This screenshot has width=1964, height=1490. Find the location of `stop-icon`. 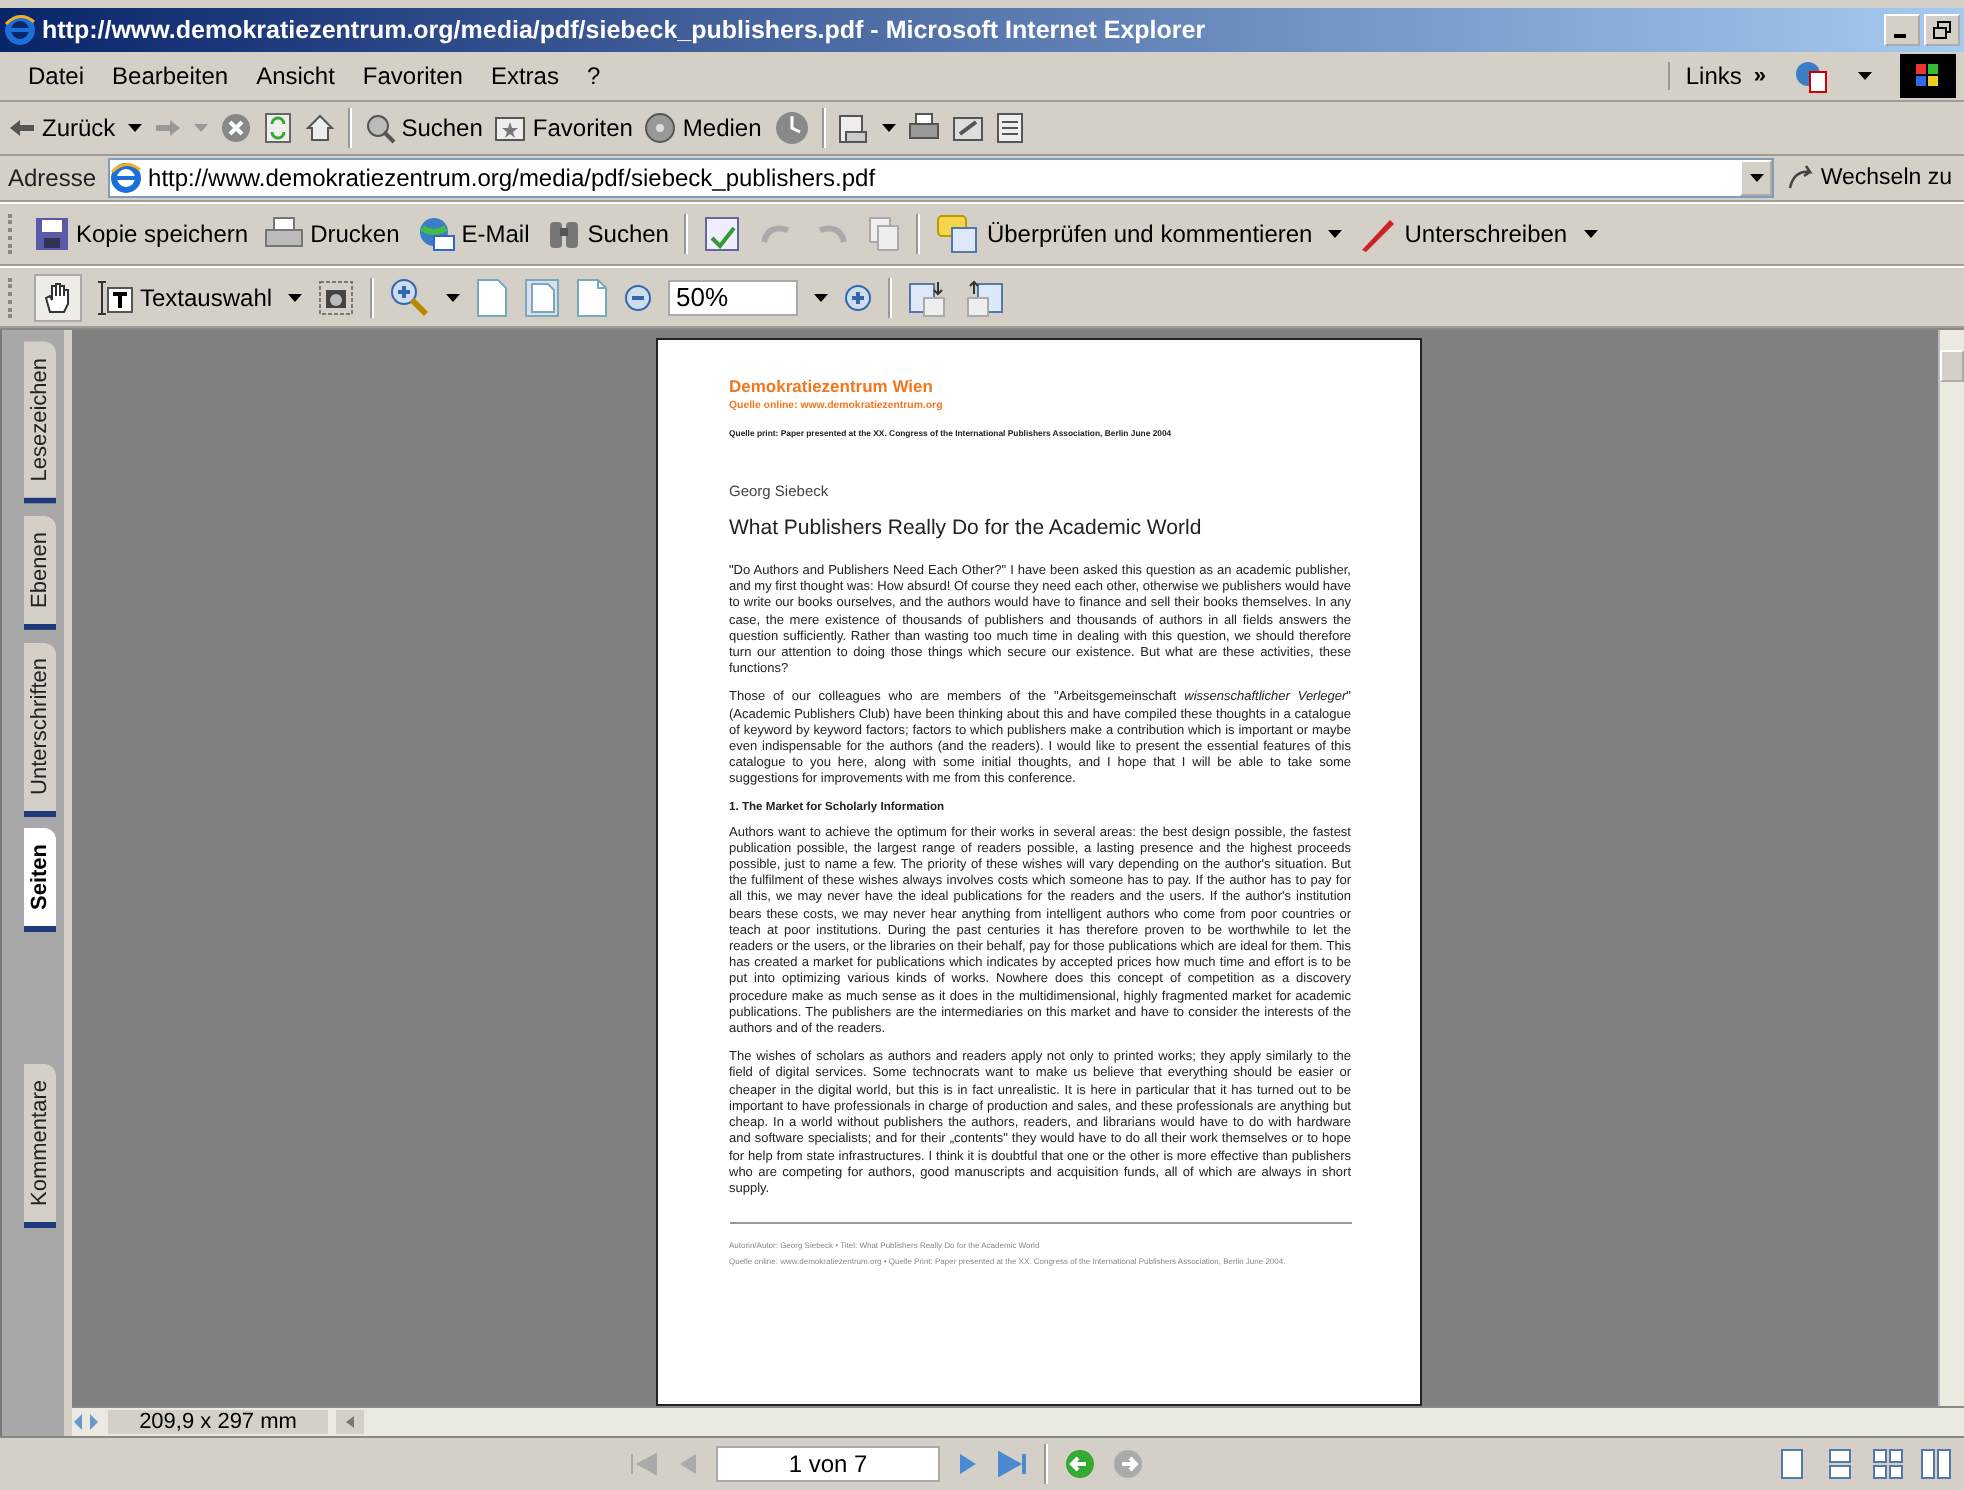

stop-icon is located at coordinates (235, 128).